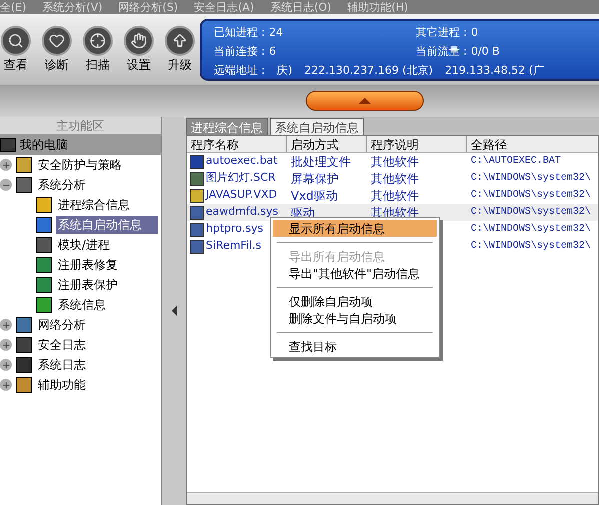 This screenshot has height=505, width=599. I want to click on table-cell-text: Vxd驱动, so click(314, 196).